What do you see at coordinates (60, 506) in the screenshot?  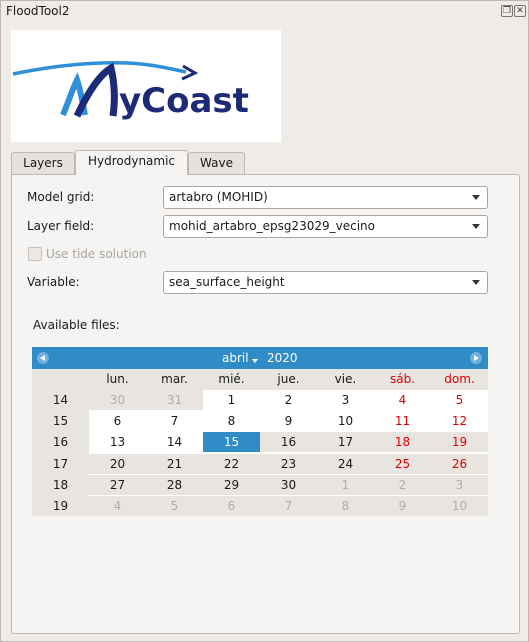 I see `week-number: 19` at bounding box center [60, 506].